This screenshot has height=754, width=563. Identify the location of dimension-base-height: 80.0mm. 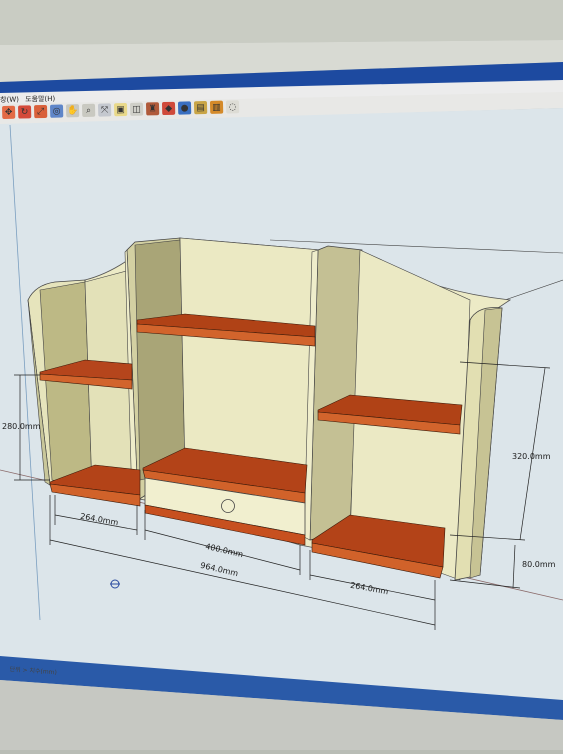
(539, 564).